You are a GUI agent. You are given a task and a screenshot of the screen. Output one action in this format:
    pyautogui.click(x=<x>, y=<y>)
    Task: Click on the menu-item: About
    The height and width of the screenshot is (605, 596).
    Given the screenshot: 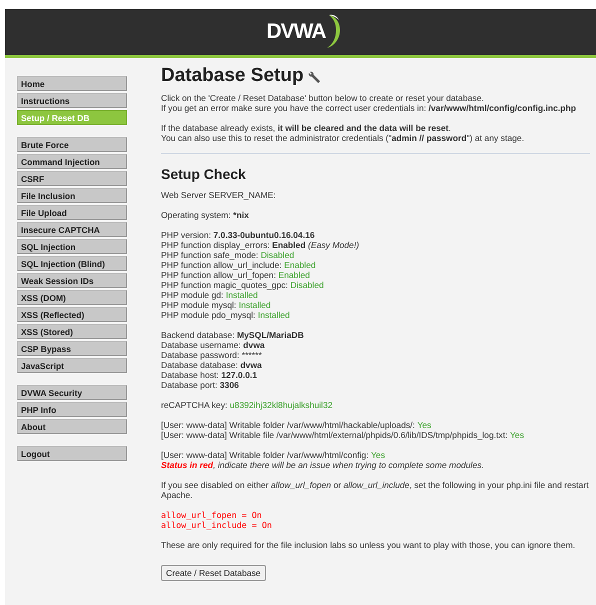 What is the action you would take?
    pyautogui.click(x=72, y=426)
    